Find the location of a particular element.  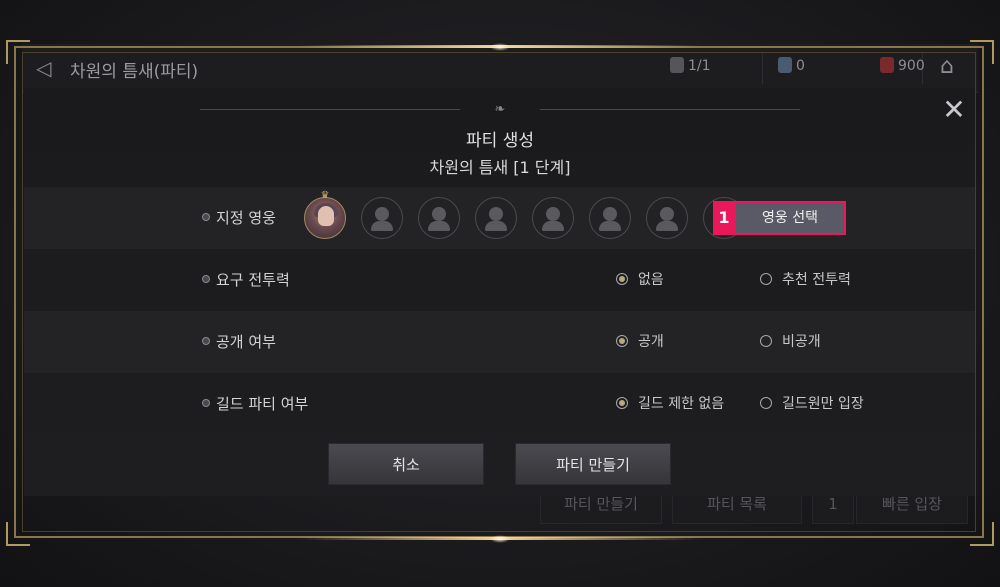

cancel-button: 취소 is located at coordinates (406, 464).